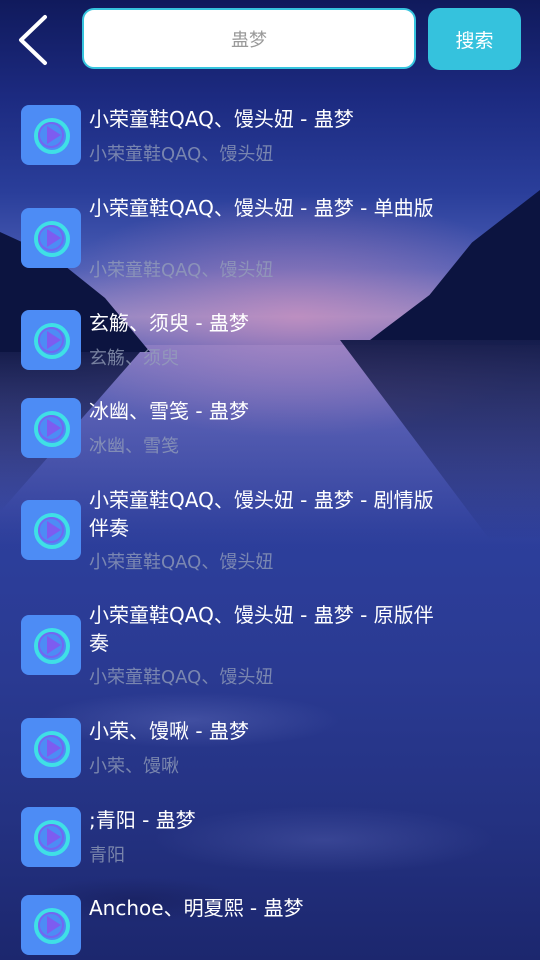 The image size is (540, 960). Describe the element at coordinates (169, 731) in the screenshot. I see `result-title: 小荣、馒啾 - 蛊梦` at that location.